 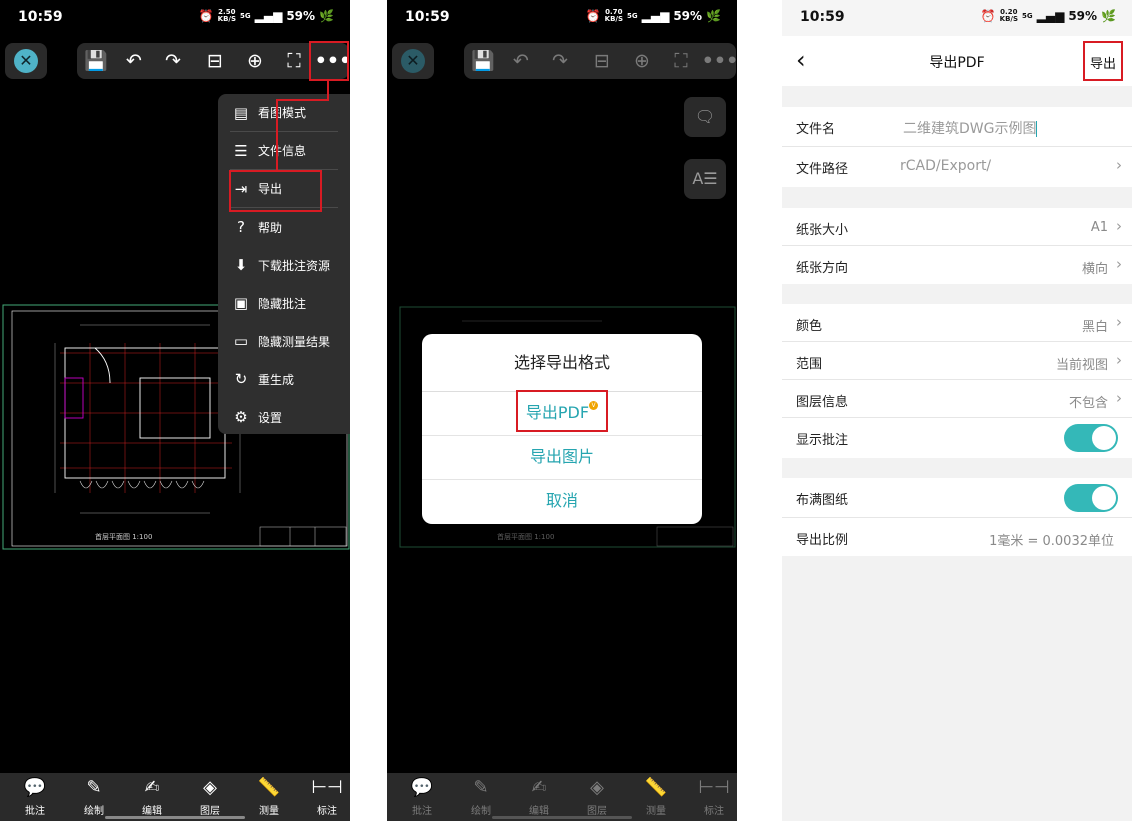 I want to click on menu-item-help: ? 帮助, so click(x=284, y=227).